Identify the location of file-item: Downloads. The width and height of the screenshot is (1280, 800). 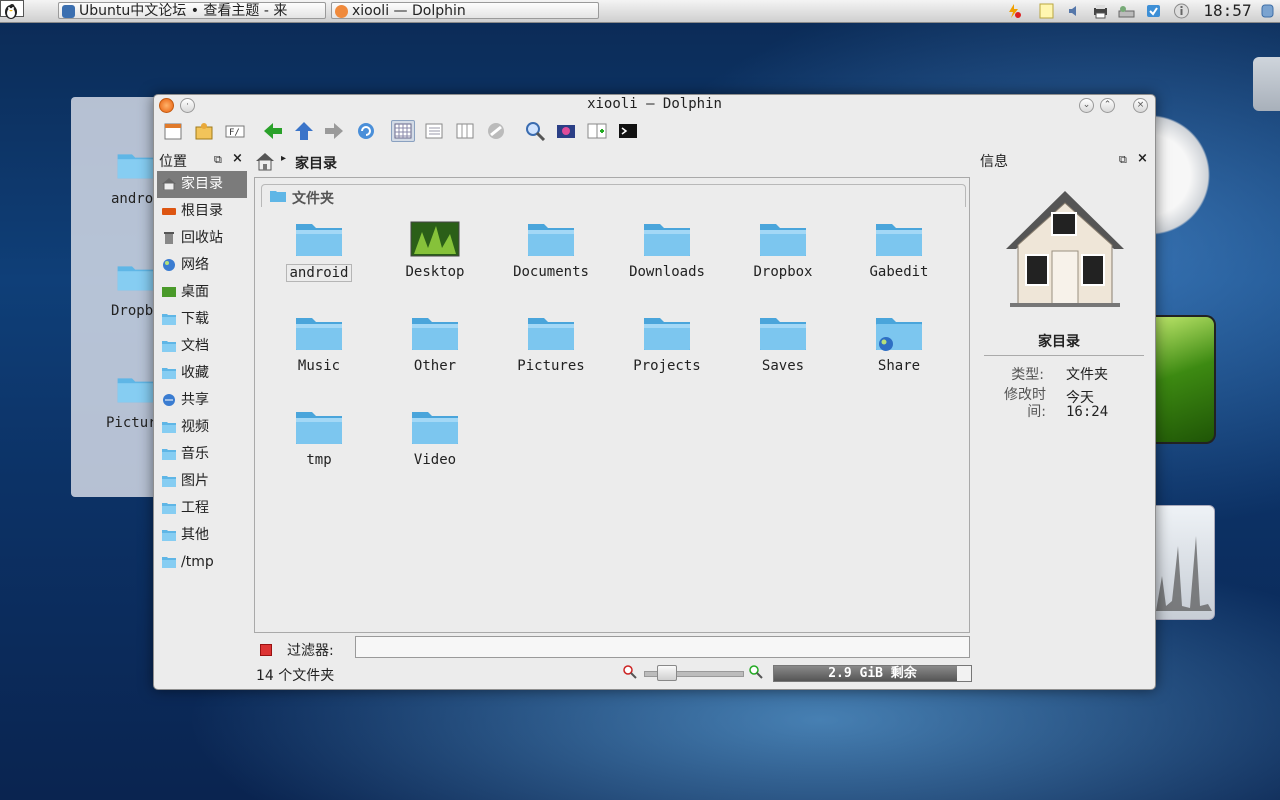
(667, 249).